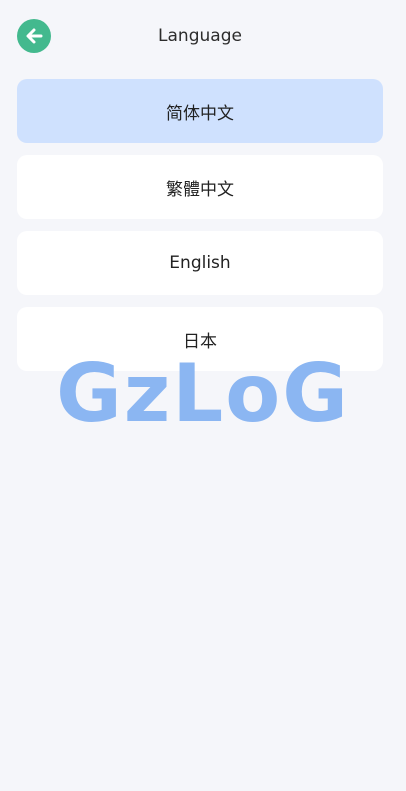 The image size is (406, 791). Describe the element at coordinates (200, 263) in the screenshot. I see `language-option-english: English` at that location.